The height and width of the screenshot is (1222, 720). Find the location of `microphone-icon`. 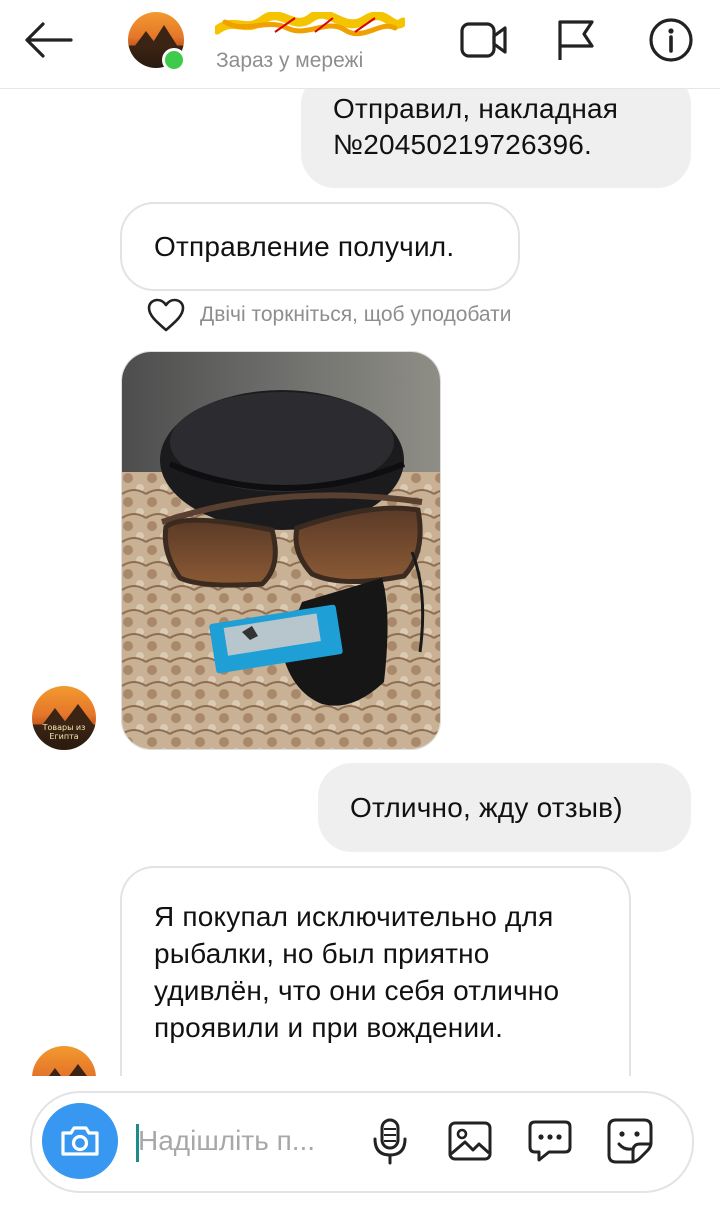

microphone-icon is located at coordinates (390, 1141).